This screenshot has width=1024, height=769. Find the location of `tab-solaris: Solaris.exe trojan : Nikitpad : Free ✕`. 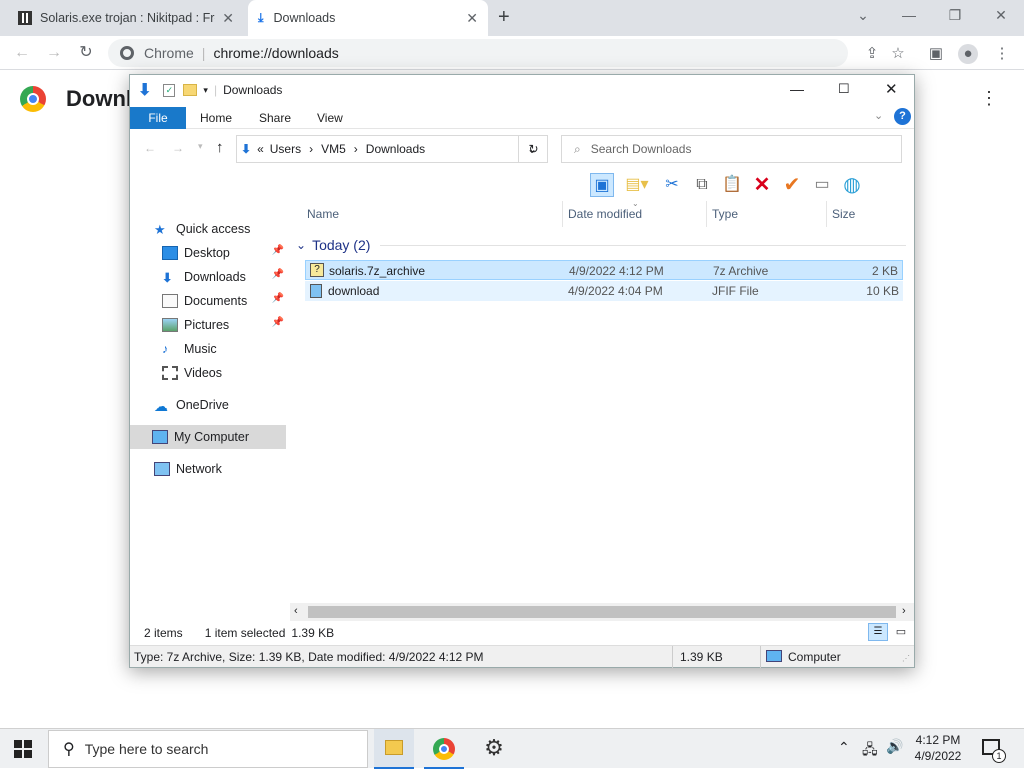

tab-solaris: Solaris.exe trojan : Nikitpad : Free ✕ is located at coordinates (126, 18).